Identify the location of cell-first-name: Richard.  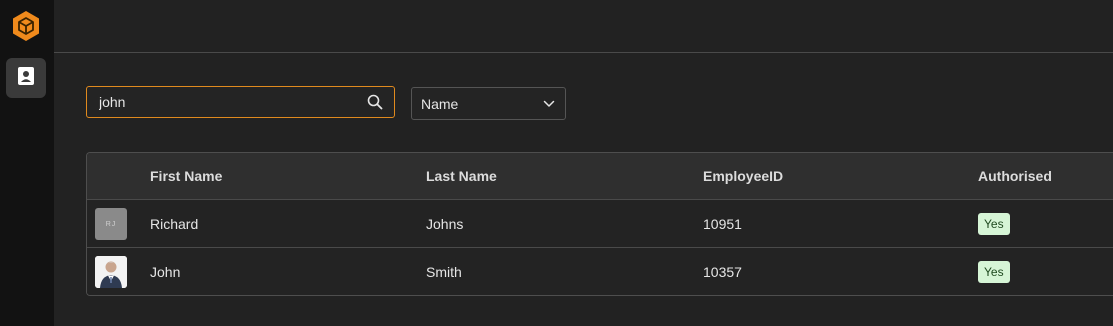
(174, 223).